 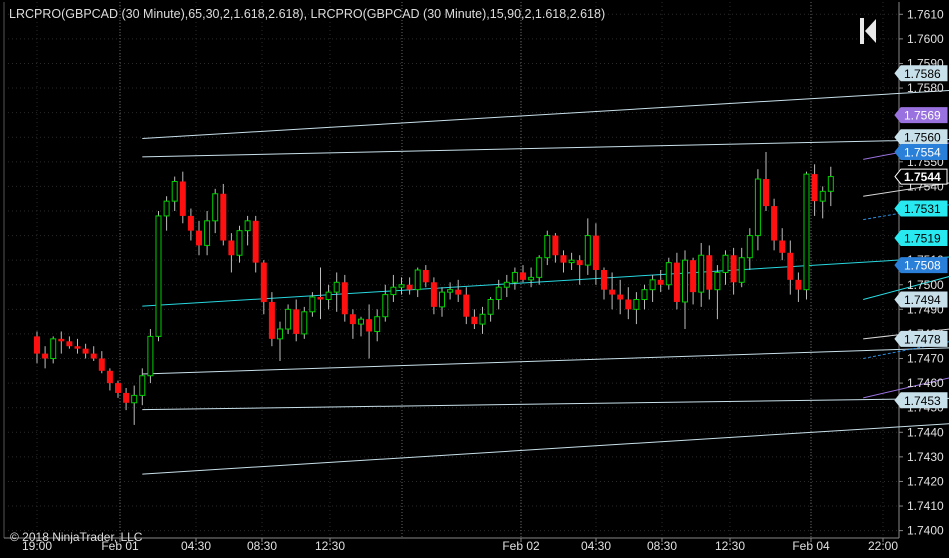 I want to click on price-marker-label: 1.7494, so click(x=922, y=300).